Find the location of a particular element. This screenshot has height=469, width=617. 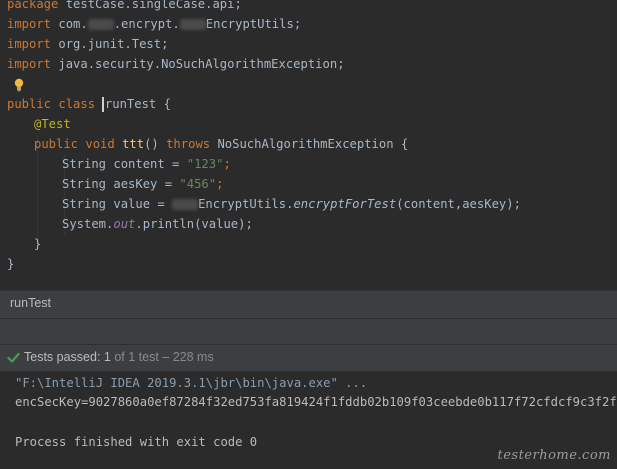

code-line-class-close: } is located at coordinates (11, 264).